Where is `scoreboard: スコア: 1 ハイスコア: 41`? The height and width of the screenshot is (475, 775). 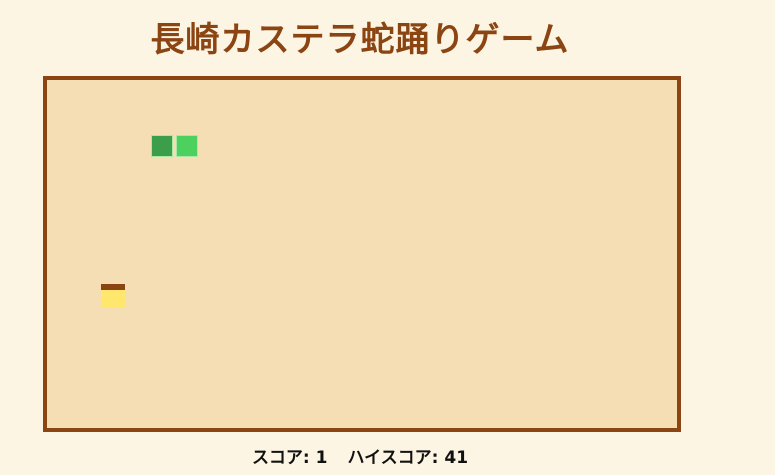
scoreboard: スコア: 1 ハイスコア: 41 is located at coordinates (360, 458).